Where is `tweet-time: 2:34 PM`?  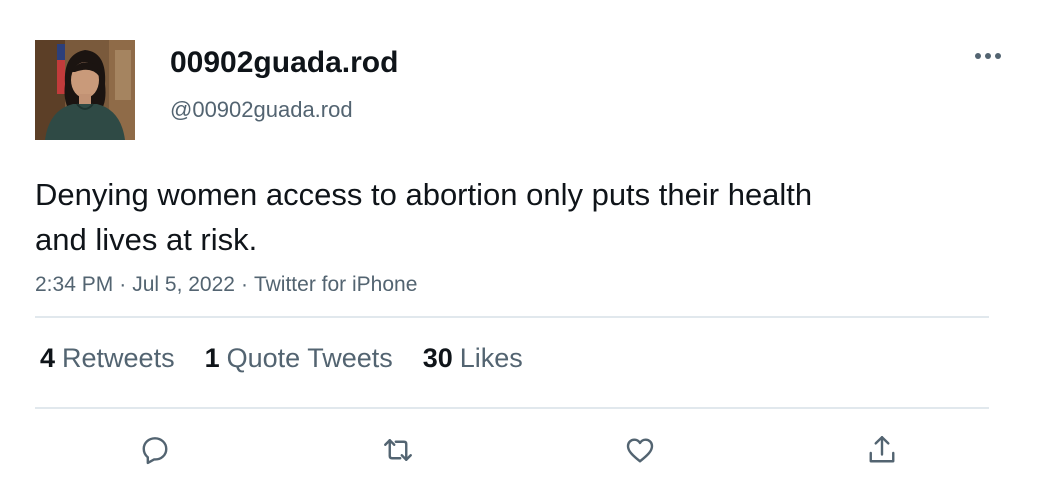 tweet-time: 2:34 PM is located at coordinates (74, 284).